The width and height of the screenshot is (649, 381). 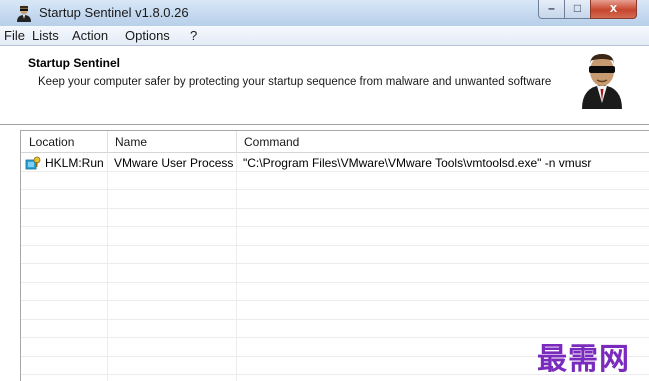 I want to click on window-title: Startup Sentinel v1.8.0.26, so click(x=114, y=12).